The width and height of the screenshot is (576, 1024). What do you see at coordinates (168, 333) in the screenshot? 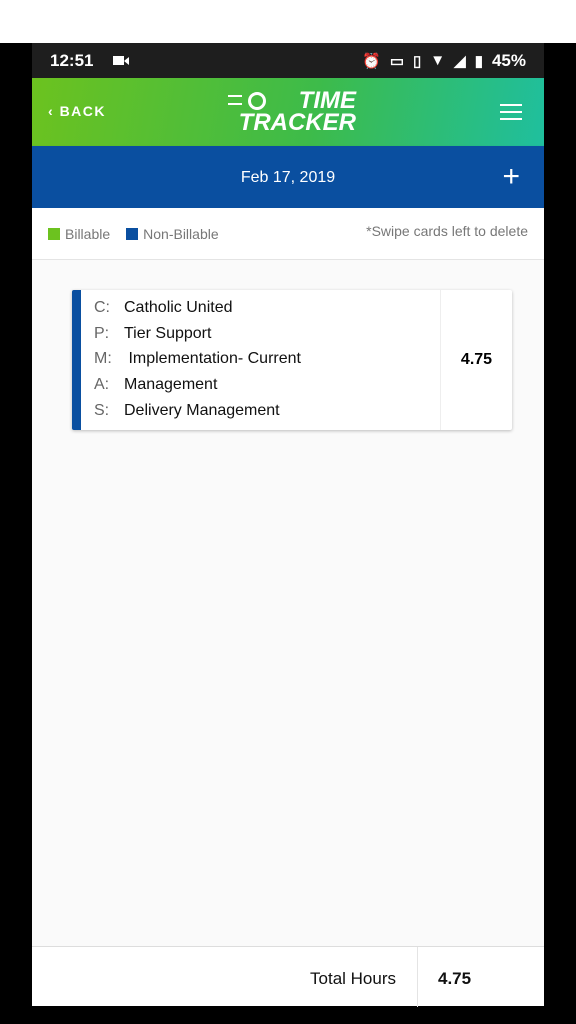
I see `row-value: Tier Support` at bounding box center [168, 333].